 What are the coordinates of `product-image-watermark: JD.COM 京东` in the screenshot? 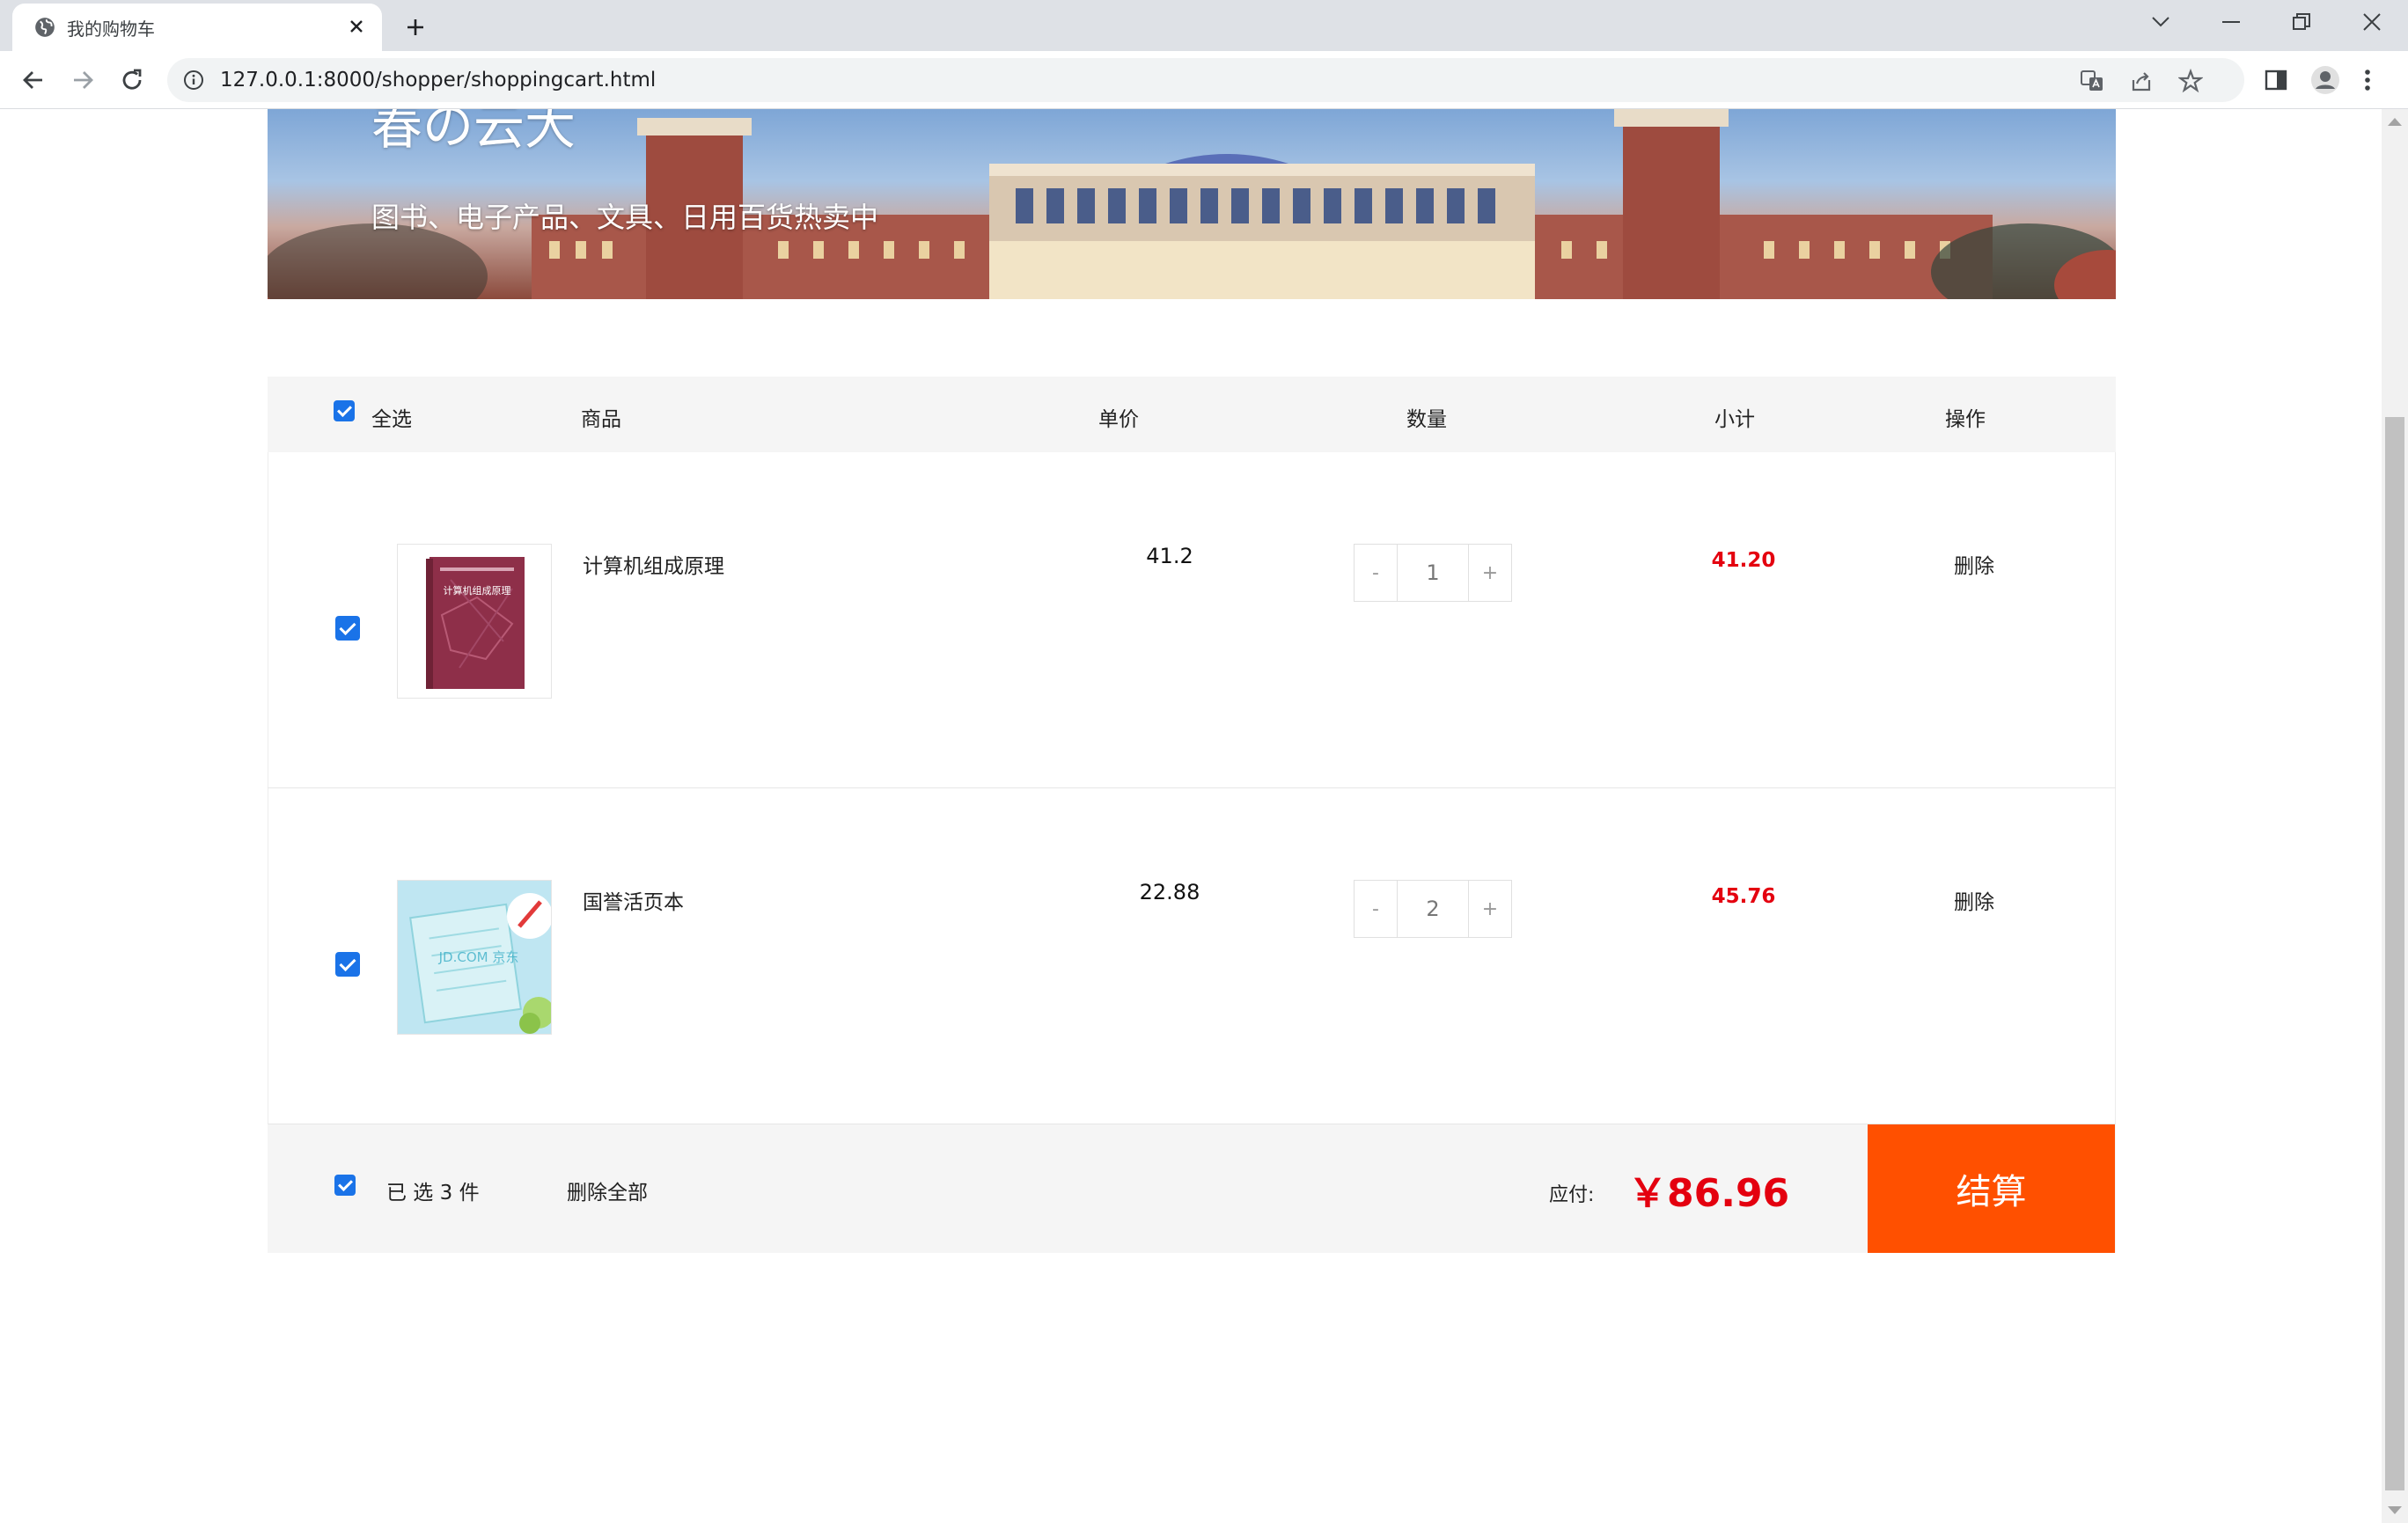 It's located at (478, 957).